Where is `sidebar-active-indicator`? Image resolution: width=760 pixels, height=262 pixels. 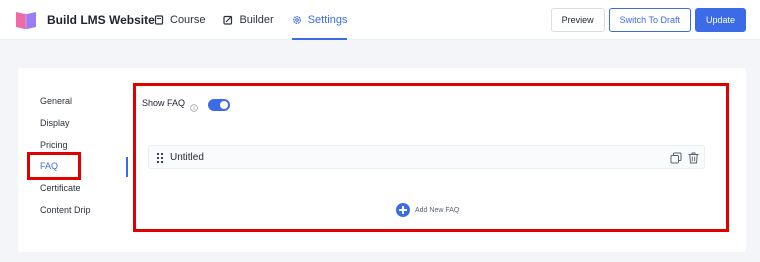 sidebar-active-indicator is located at coordinates (127, 167).